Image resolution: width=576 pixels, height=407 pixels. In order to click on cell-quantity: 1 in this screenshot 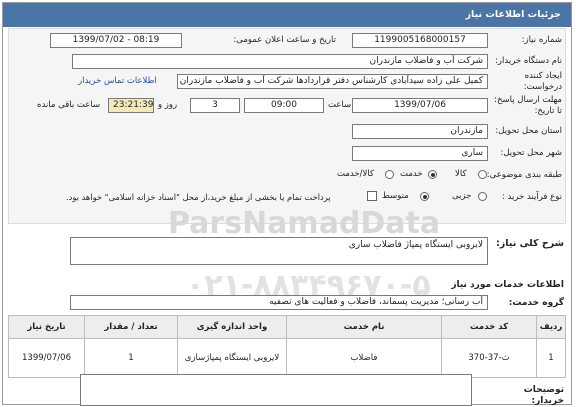, I will do `click(131, 358)`.